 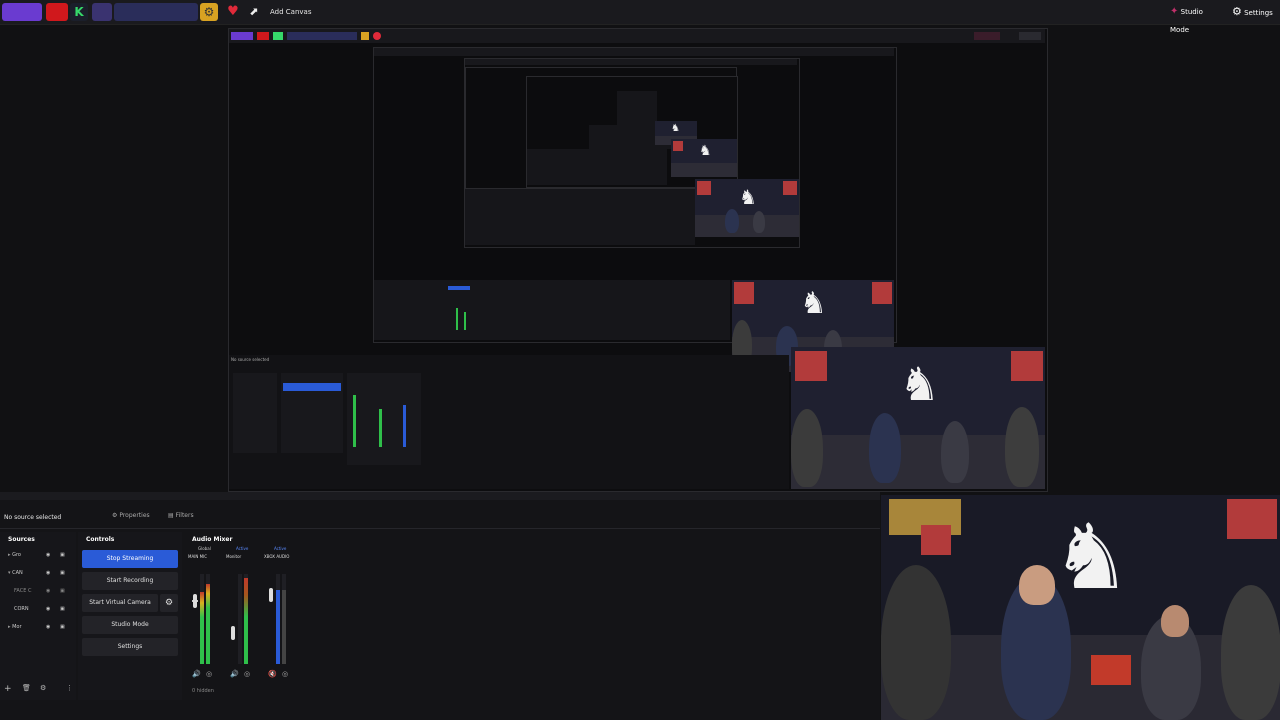 What do you see at coordinates (209, 12) in the screenshot?
I see `gear-icon: ⚙` at bounding box center [209, 12].